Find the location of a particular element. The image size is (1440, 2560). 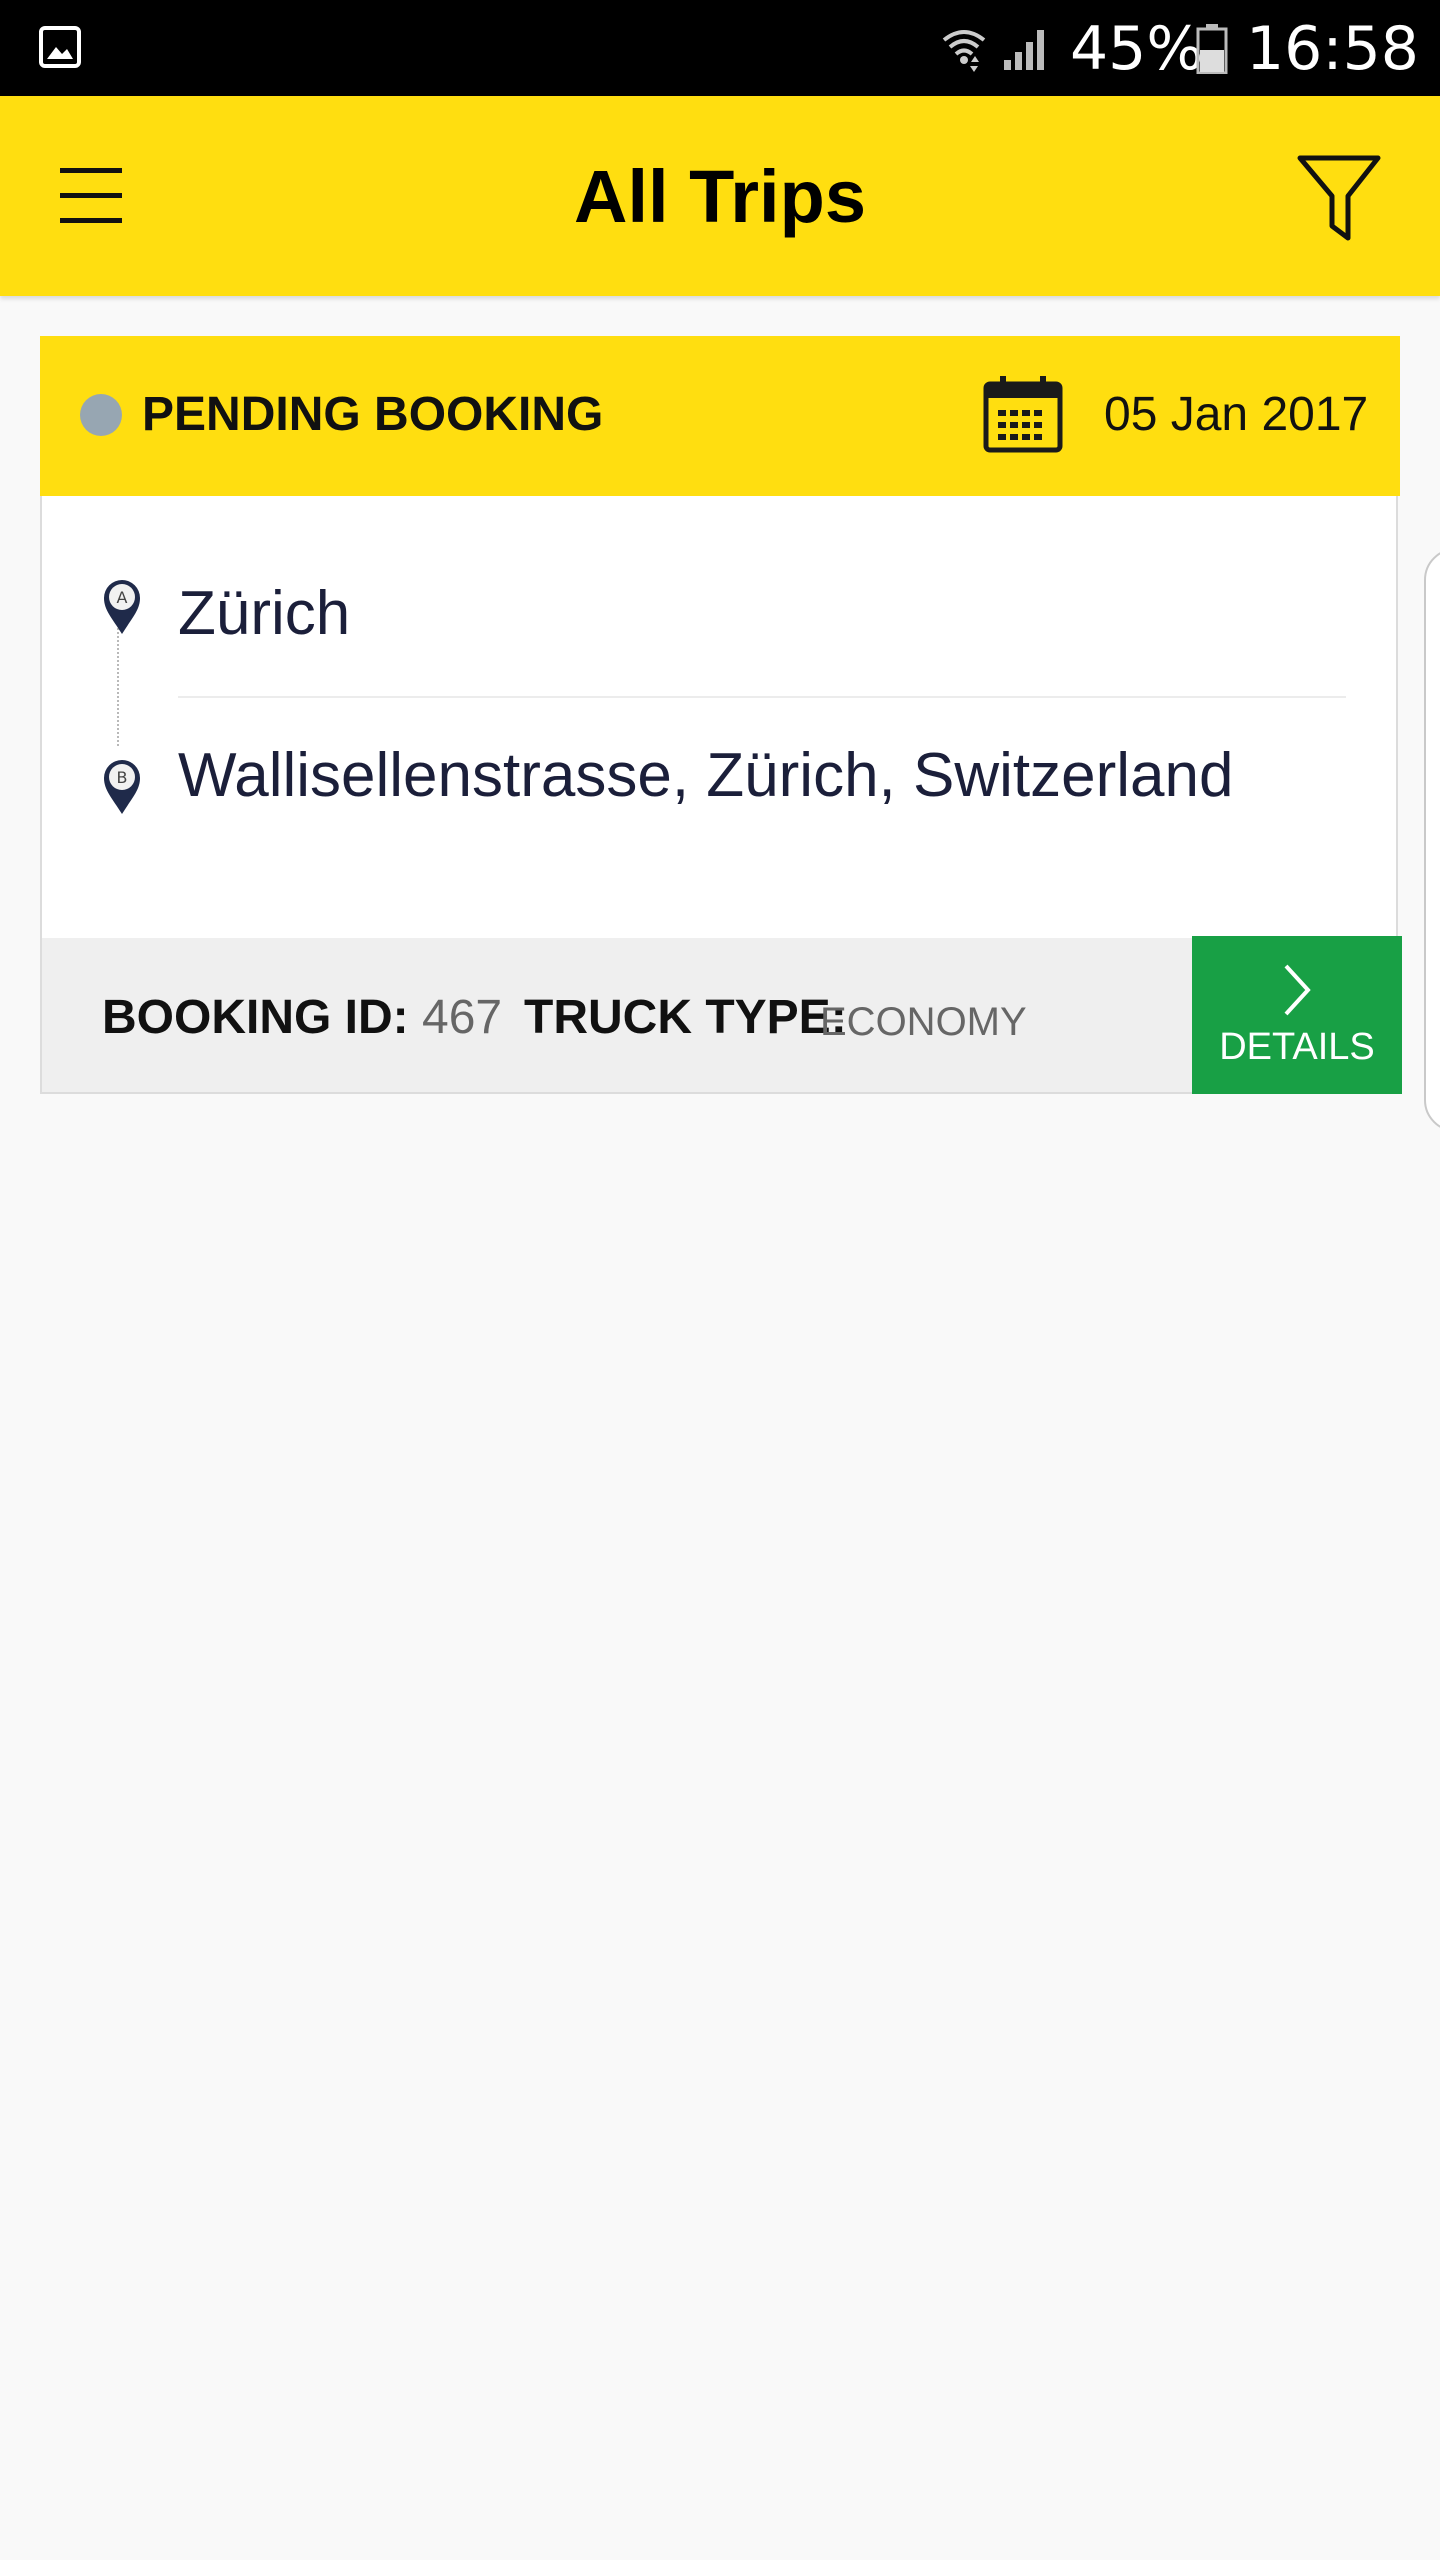

next-card-edge is located at coordinates (1432, 840).